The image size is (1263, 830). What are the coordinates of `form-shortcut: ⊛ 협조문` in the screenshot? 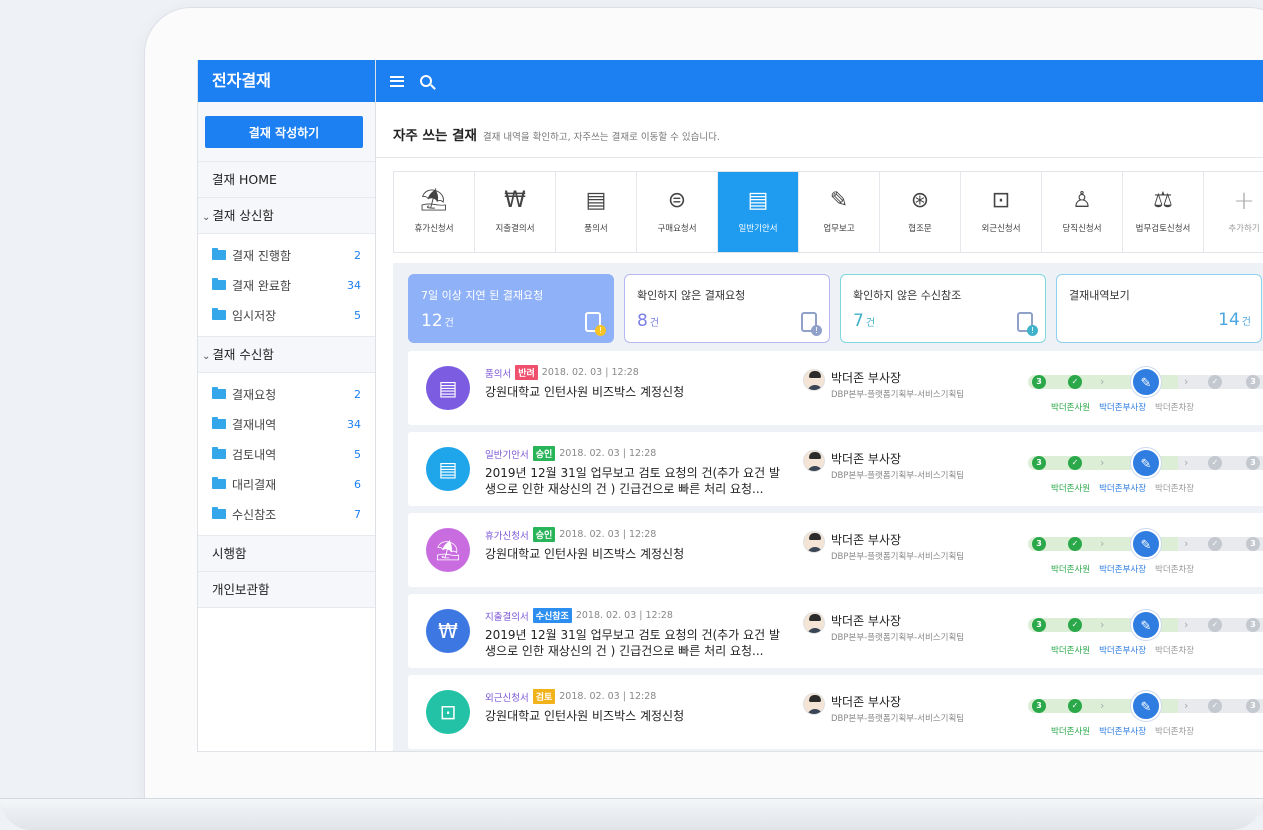 It's located at (920, 212).